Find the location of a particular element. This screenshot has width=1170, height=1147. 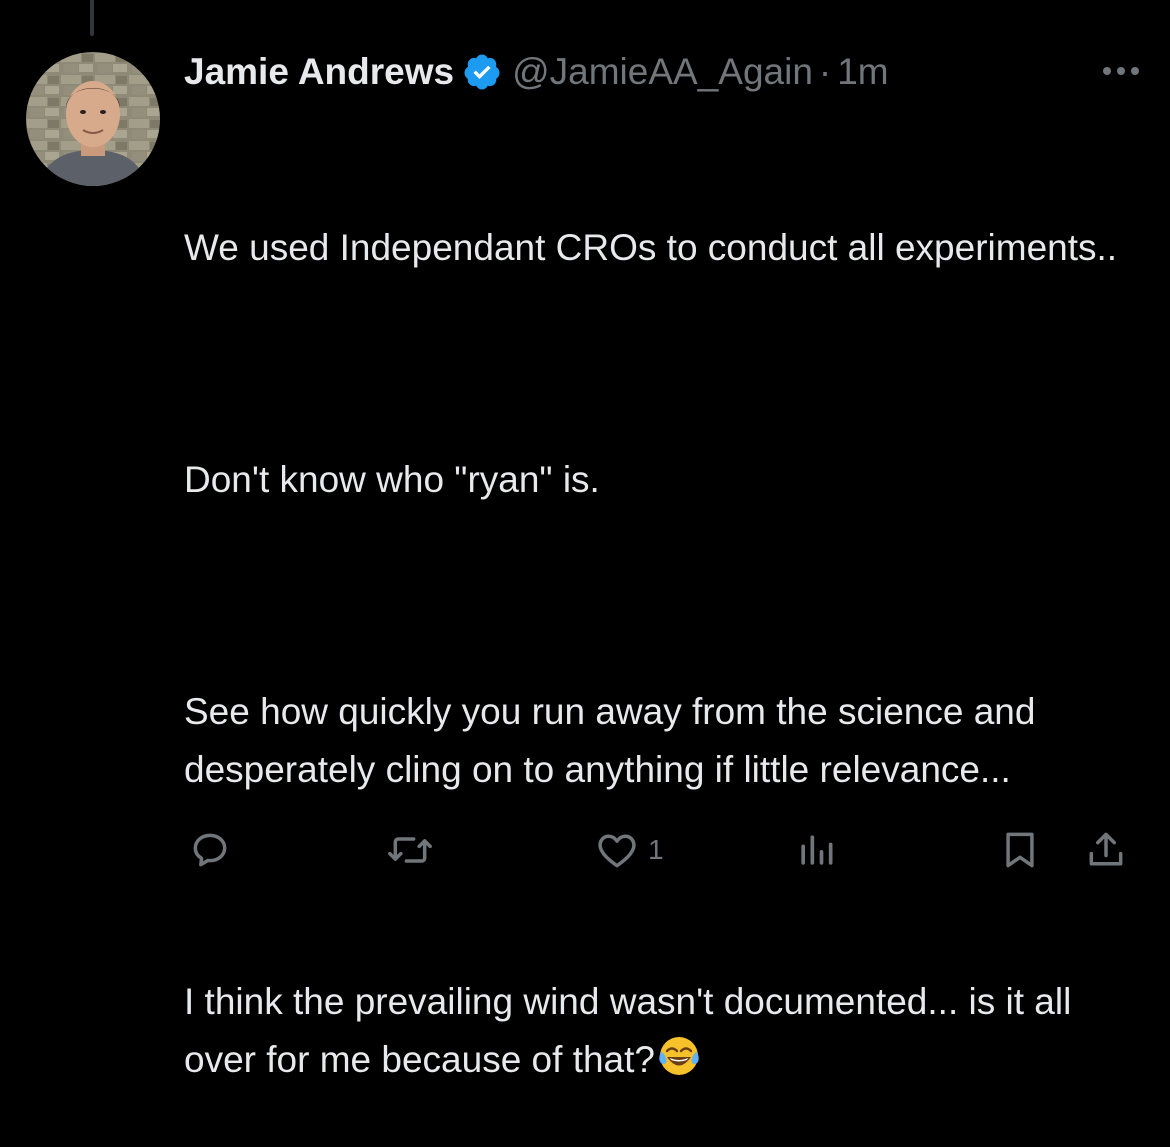

author-display-name: Jamie Andrews is located at coordinates (319, 72).